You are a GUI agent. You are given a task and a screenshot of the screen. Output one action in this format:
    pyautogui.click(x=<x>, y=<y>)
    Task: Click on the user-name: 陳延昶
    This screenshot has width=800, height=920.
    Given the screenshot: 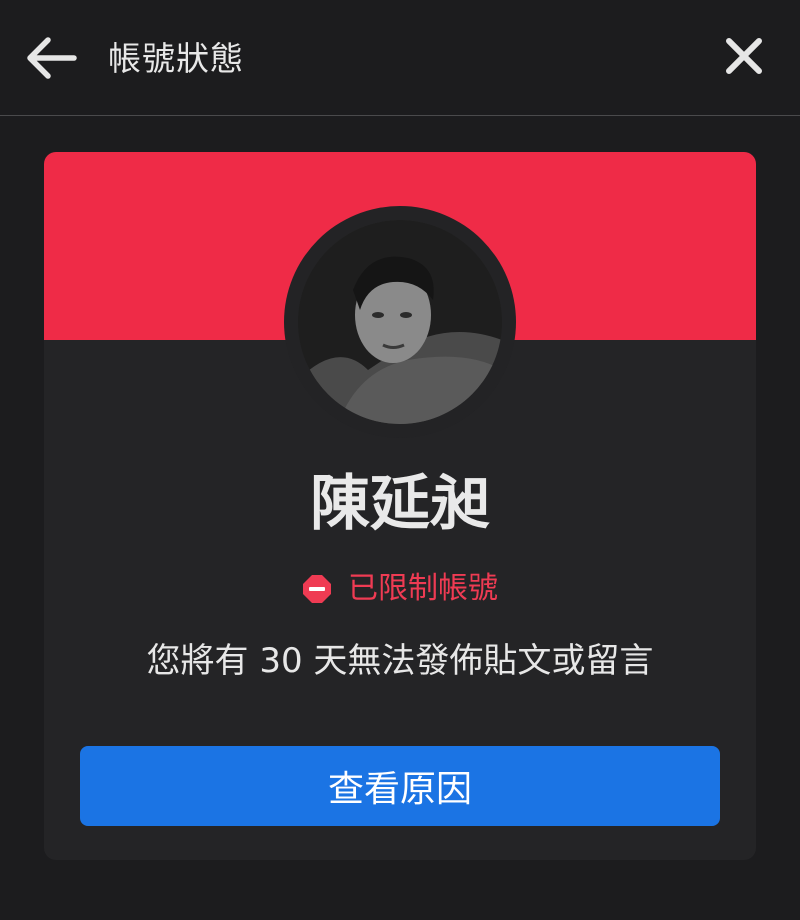 What is the action you would take?
    pyautogui.click(x=400, y=504)
    